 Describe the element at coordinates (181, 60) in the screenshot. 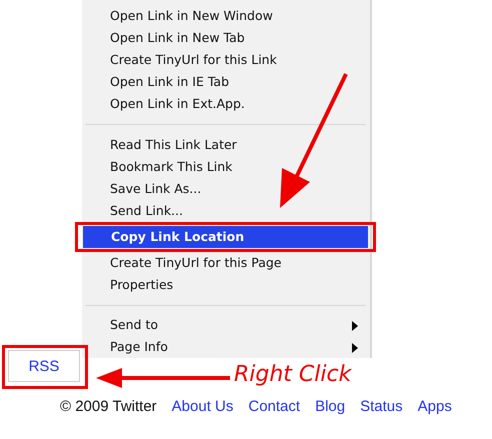

I see `menu-item: Create TinyUrl for this Link` at that location.